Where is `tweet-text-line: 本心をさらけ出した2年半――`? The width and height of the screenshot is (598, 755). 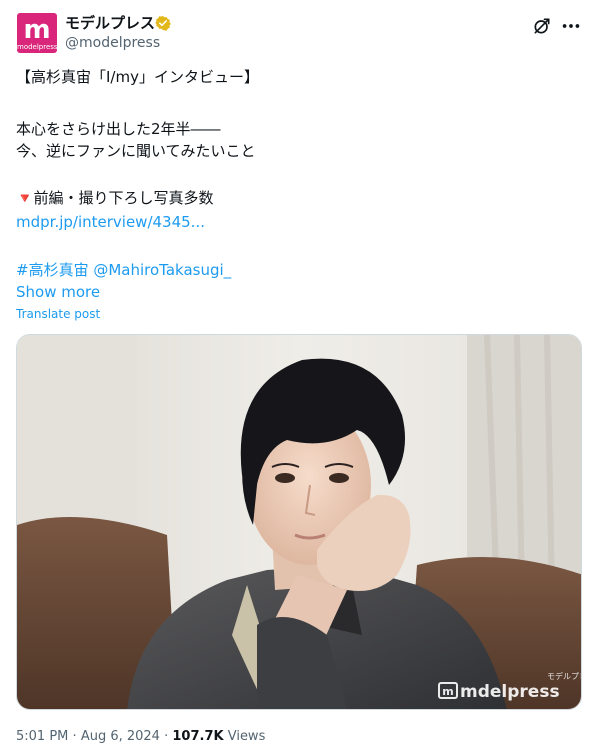 tweet-text-line: 本心をさらけ出した2年半―― is located at coordinates (118, 129).